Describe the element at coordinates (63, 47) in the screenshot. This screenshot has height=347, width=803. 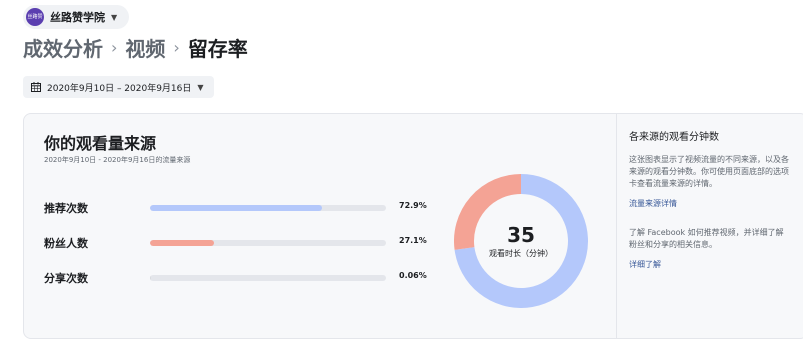
I see `breadcrumb-insights: 成效分析` at that location.